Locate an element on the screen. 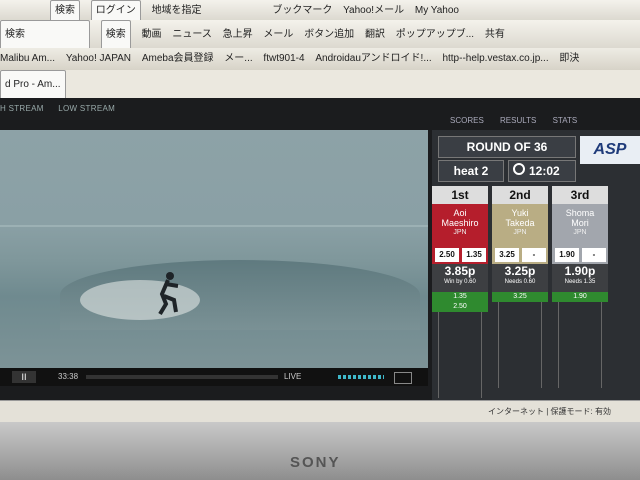 This screenshot has height=480, width=640. volume-slider is located at coordinates (361, 377).